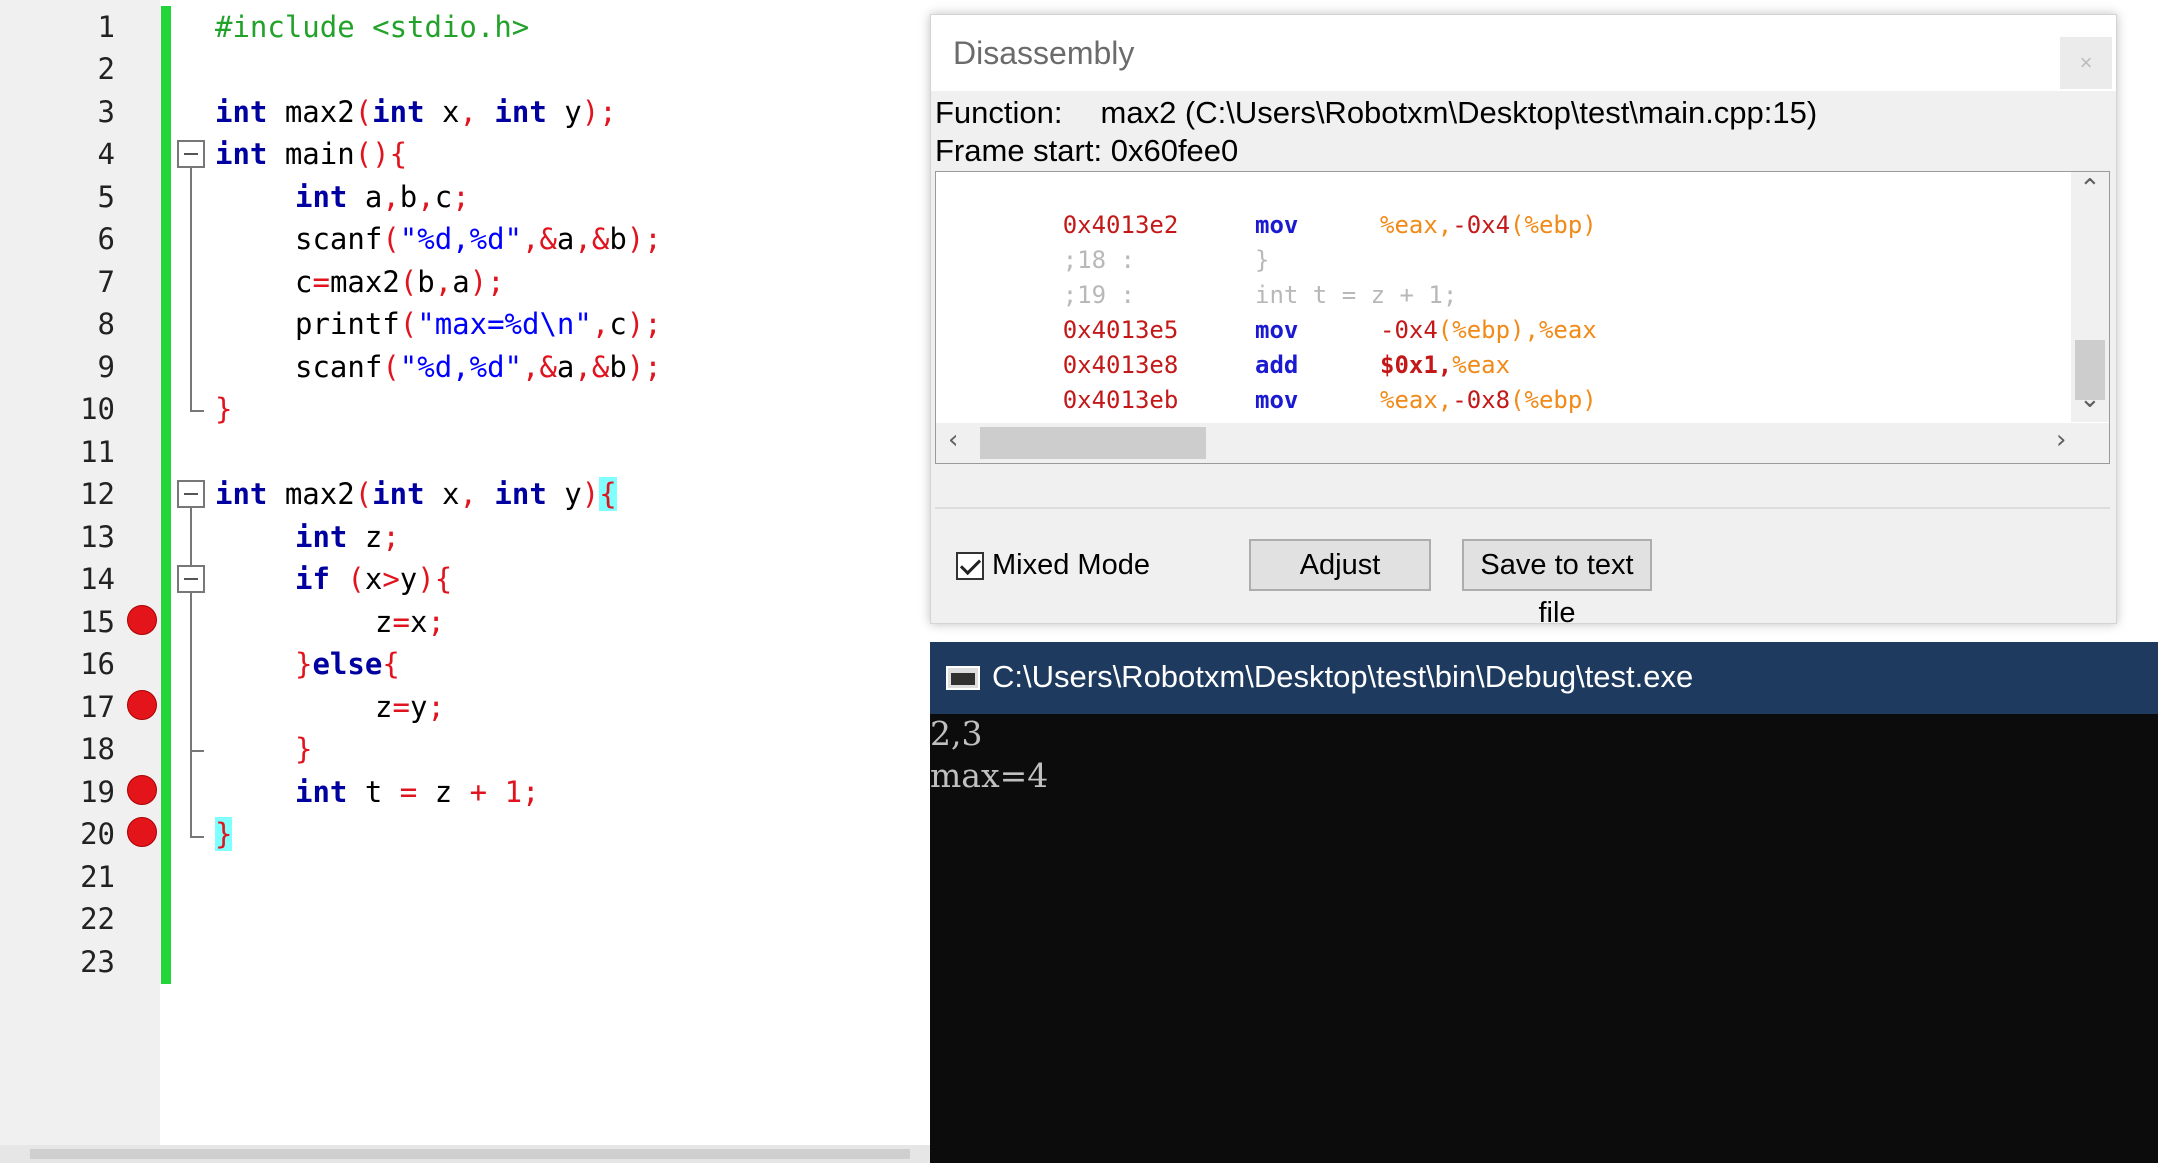  I want to click on code-token: max2, so click(311, 494).